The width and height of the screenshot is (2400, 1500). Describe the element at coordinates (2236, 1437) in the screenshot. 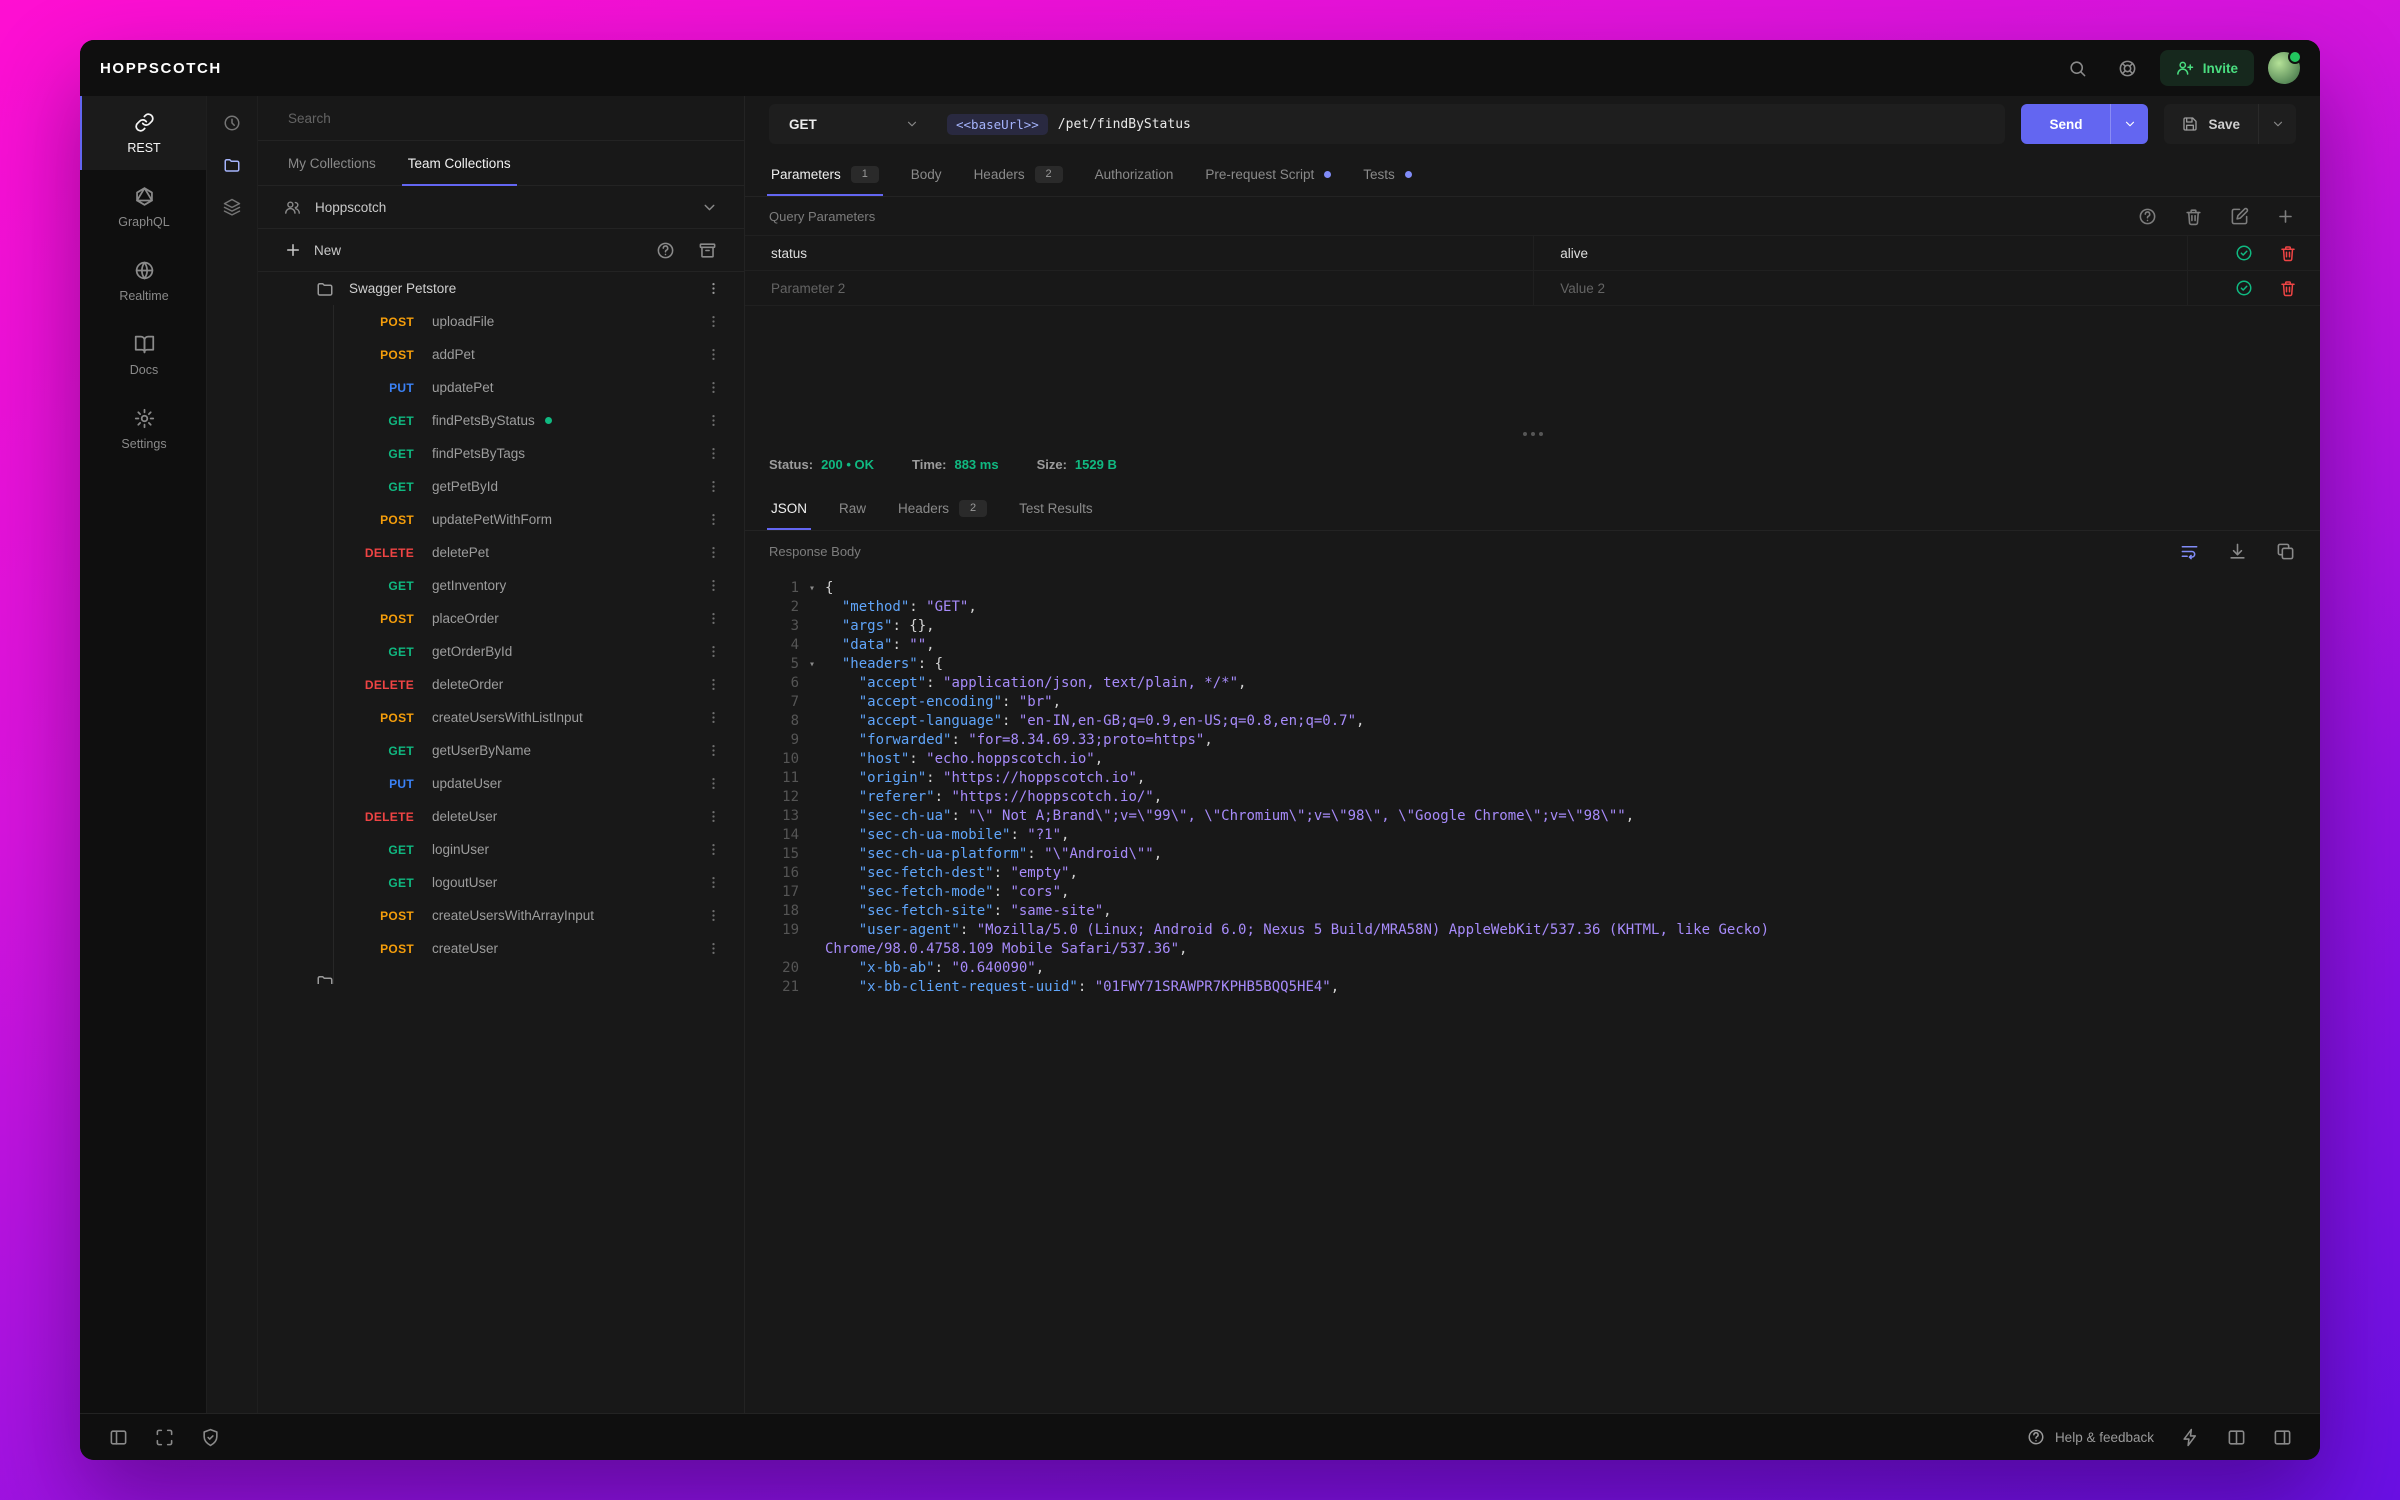

I see `columns-button` at that location.